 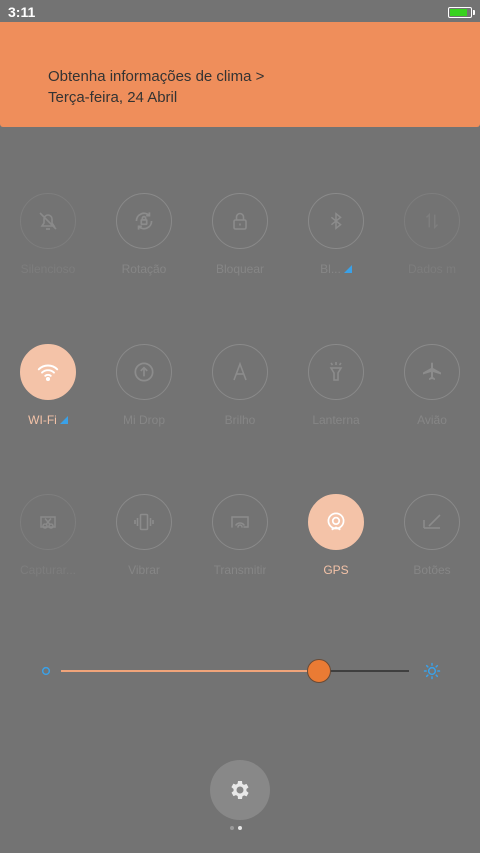 I want to click on gps-icon, so click(x=336, y=521).